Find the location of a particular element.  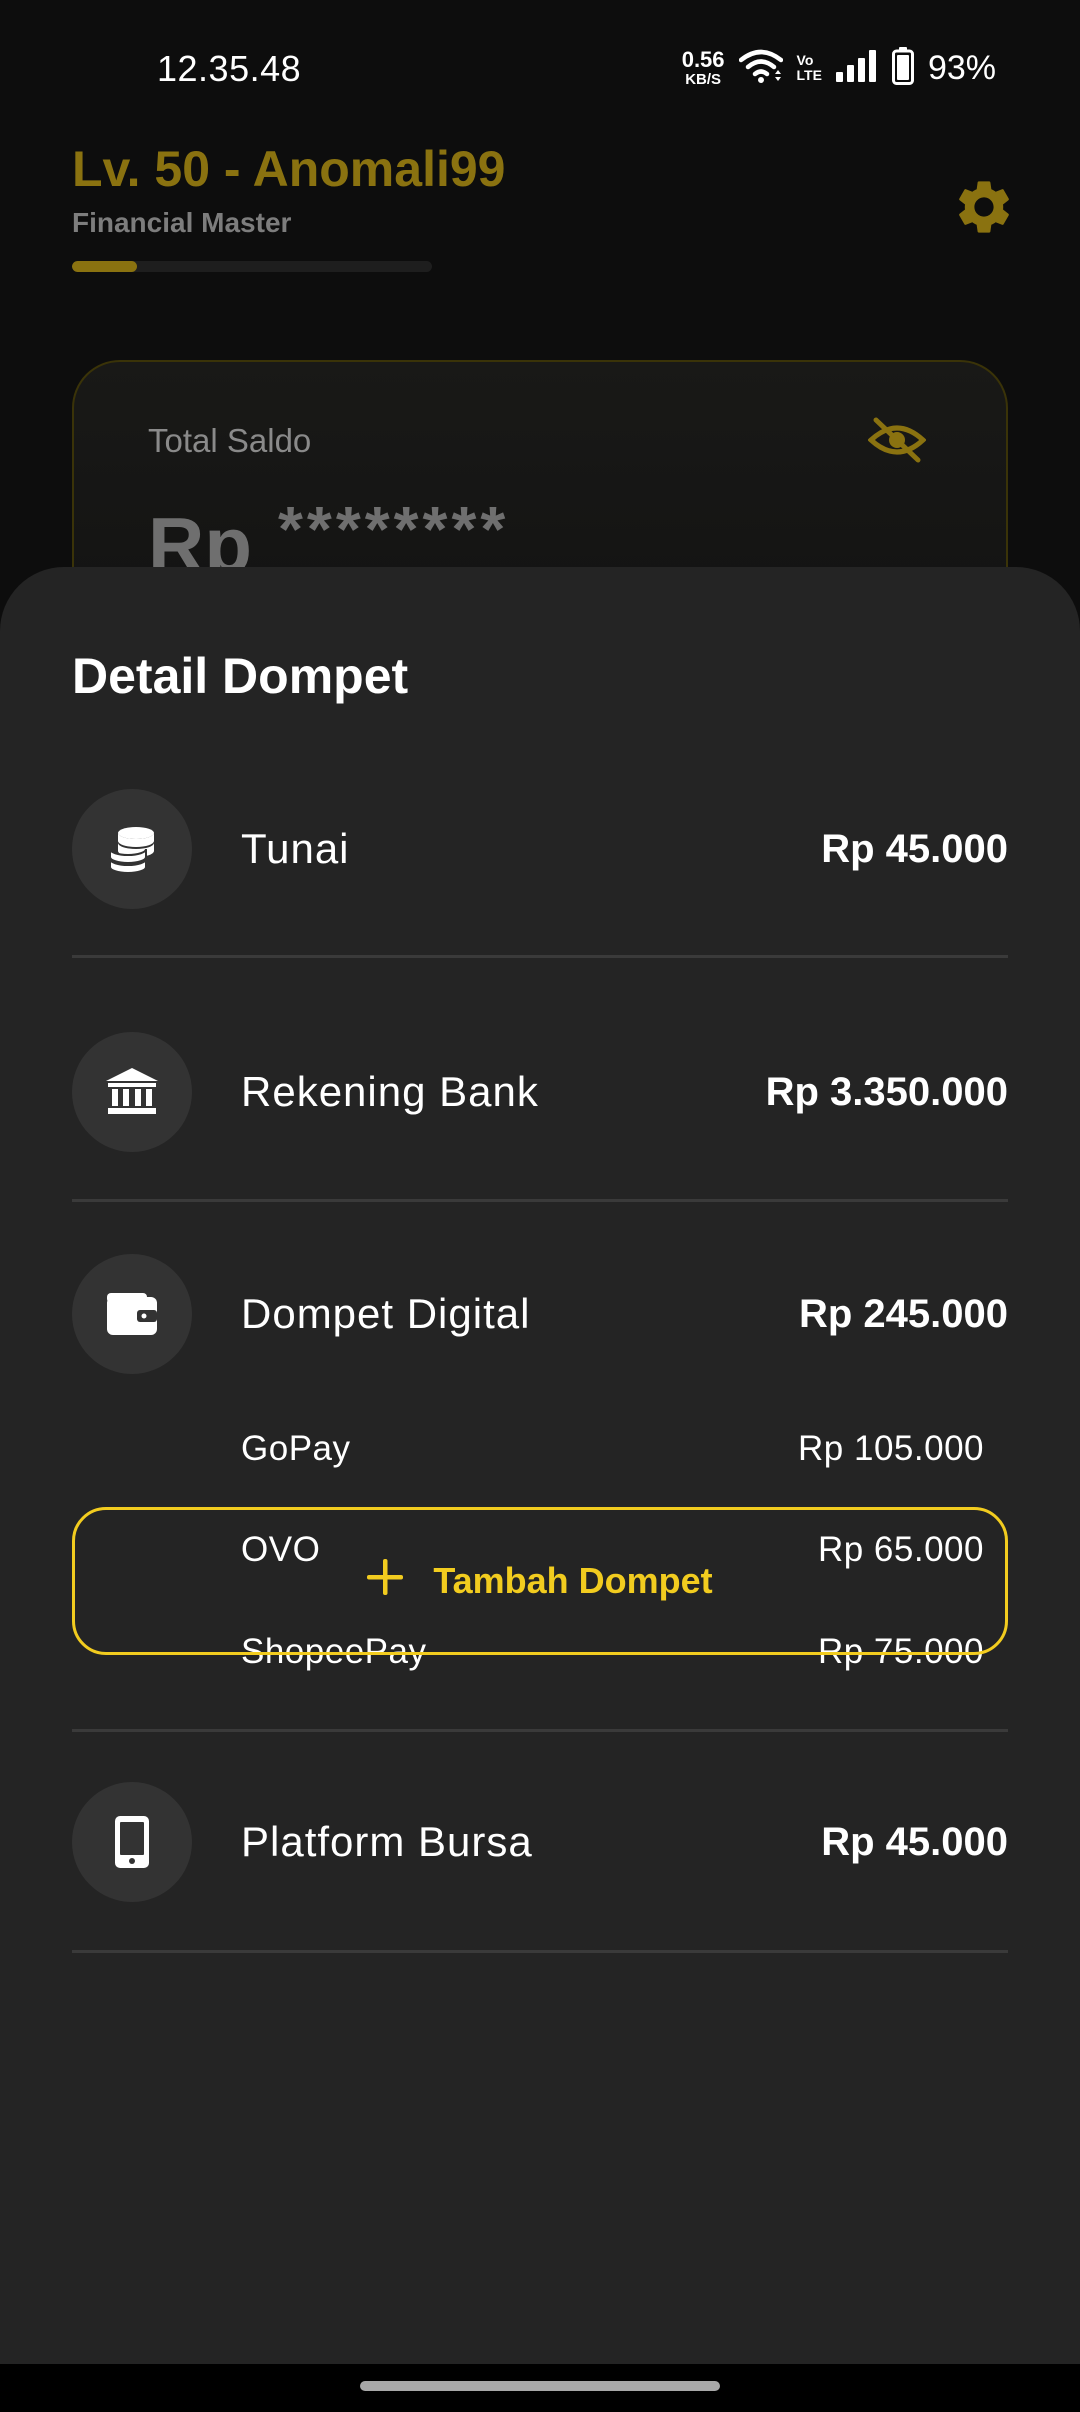

bank-icon is located at coordinates (132, 1092).